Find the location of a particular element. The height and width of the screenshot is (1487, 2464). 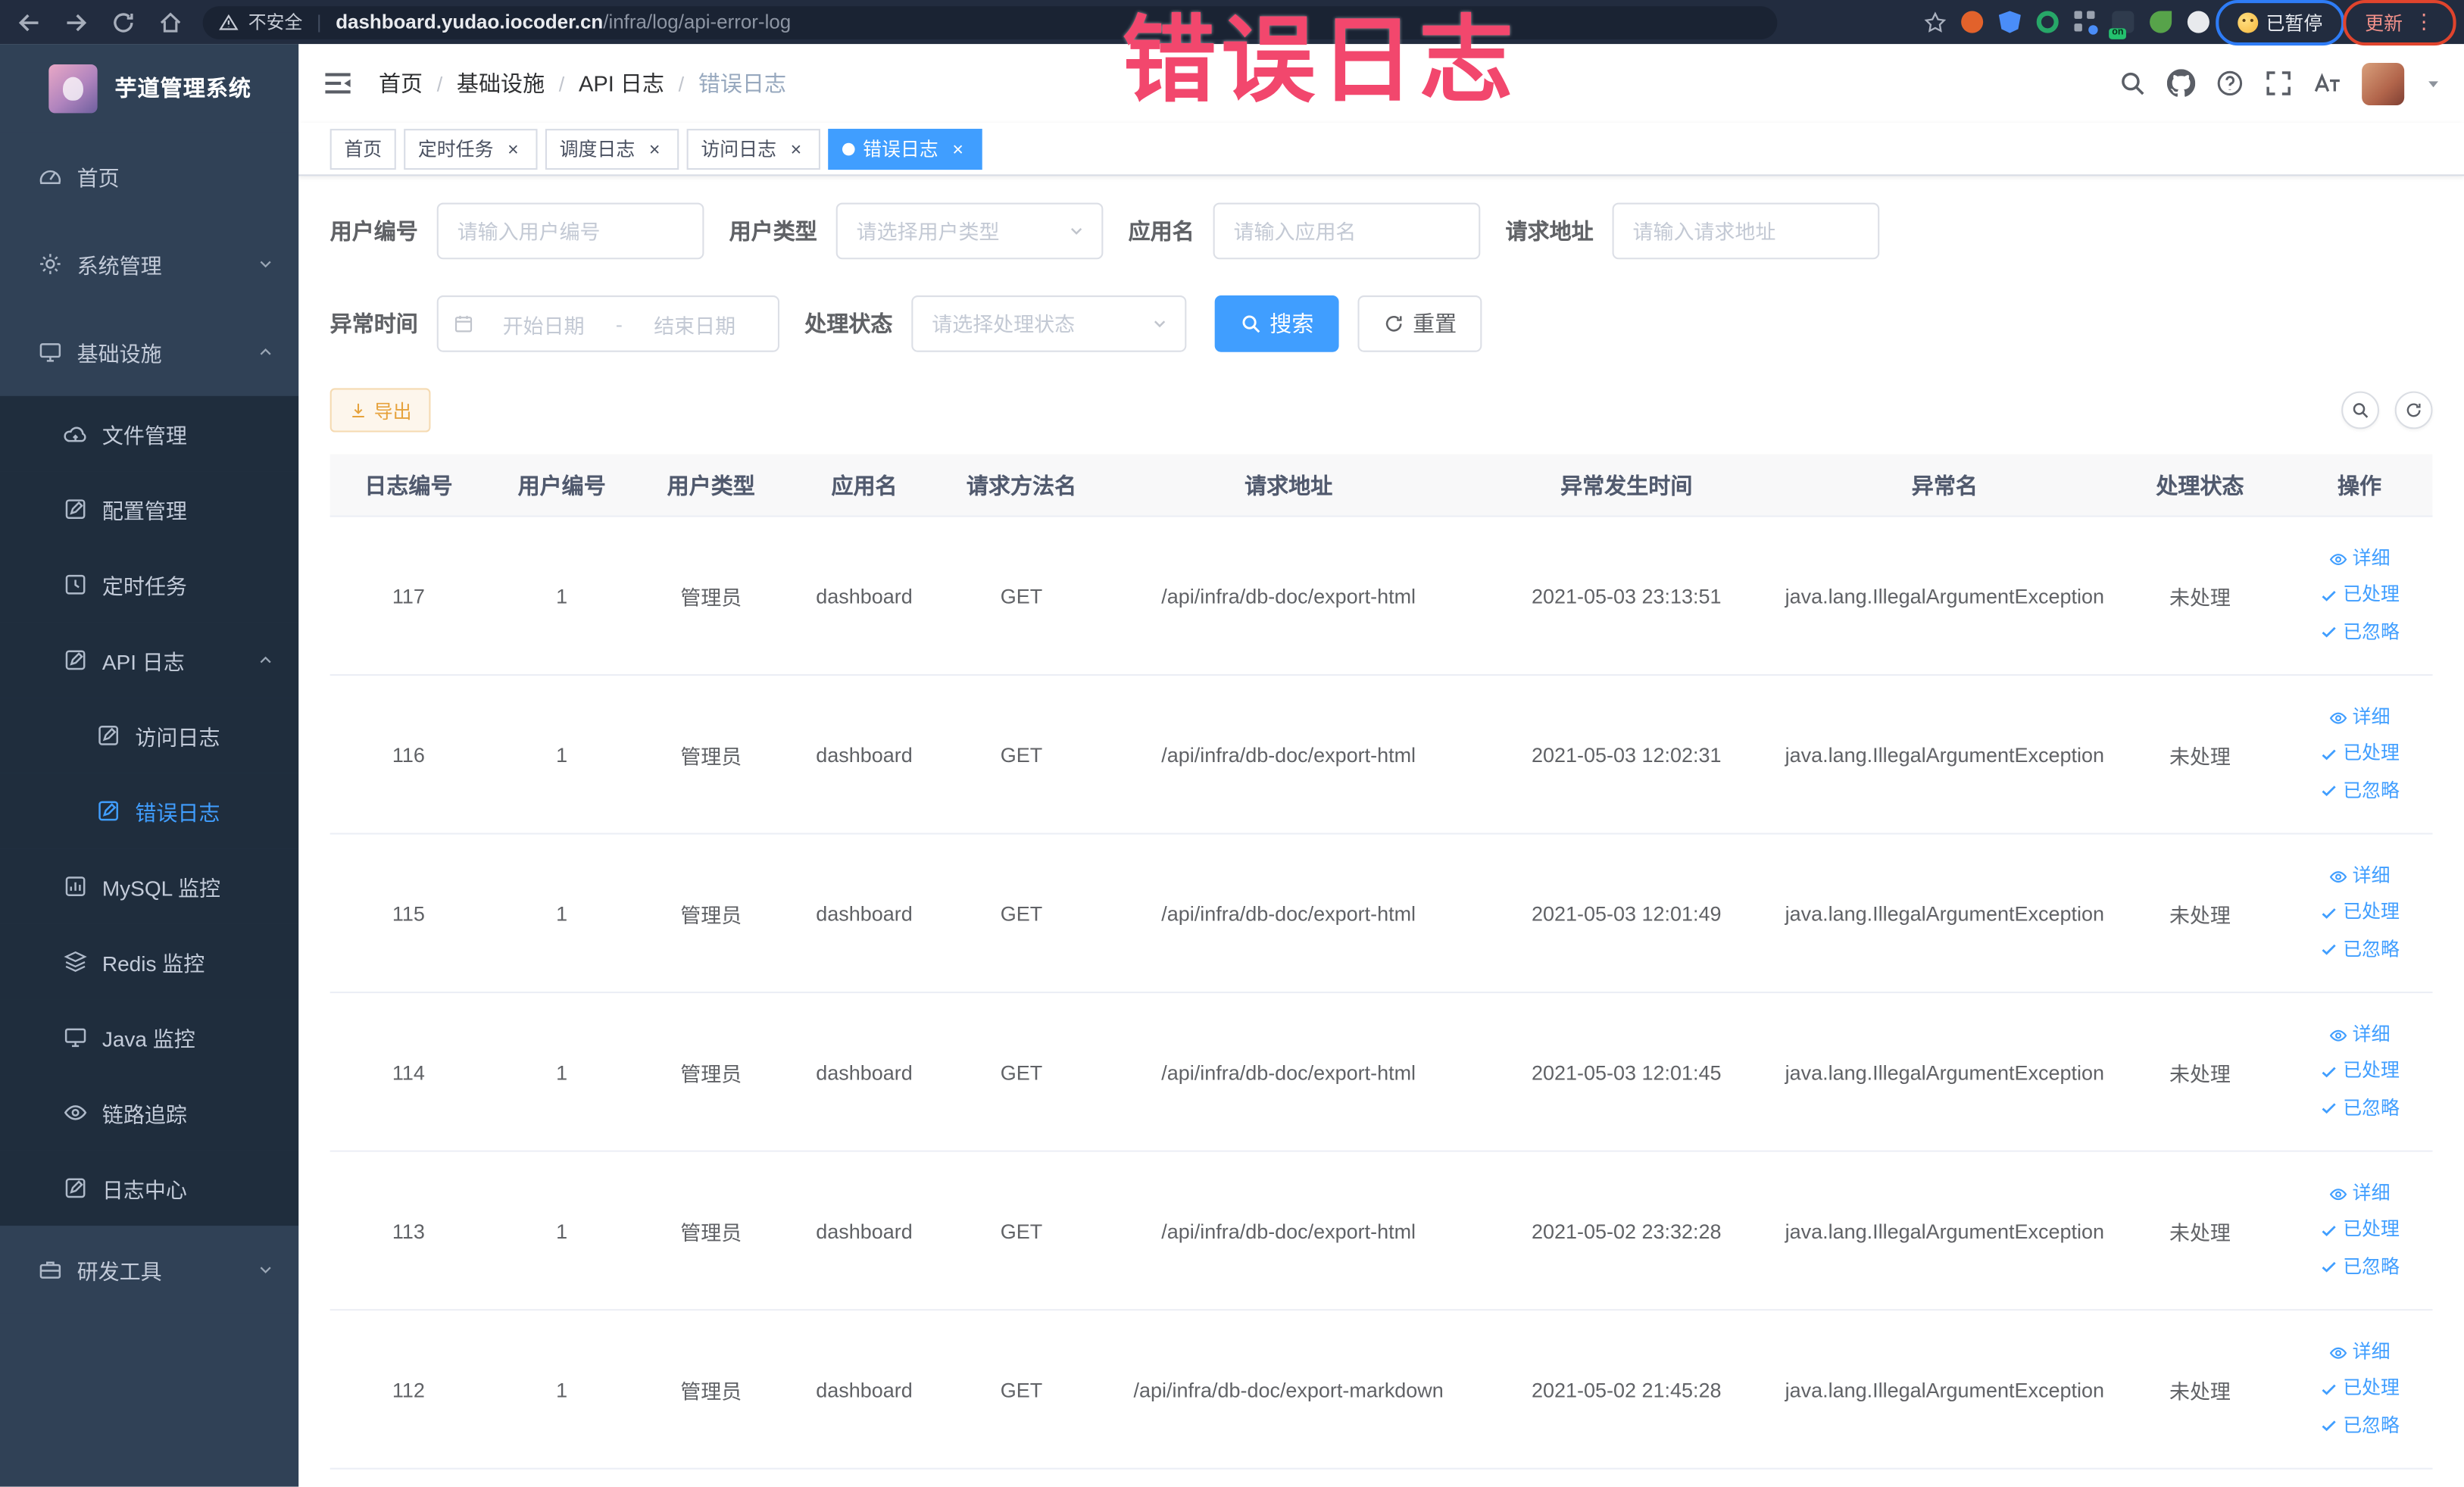

search-button: 搜索 is located at coordinates (1276, 323).